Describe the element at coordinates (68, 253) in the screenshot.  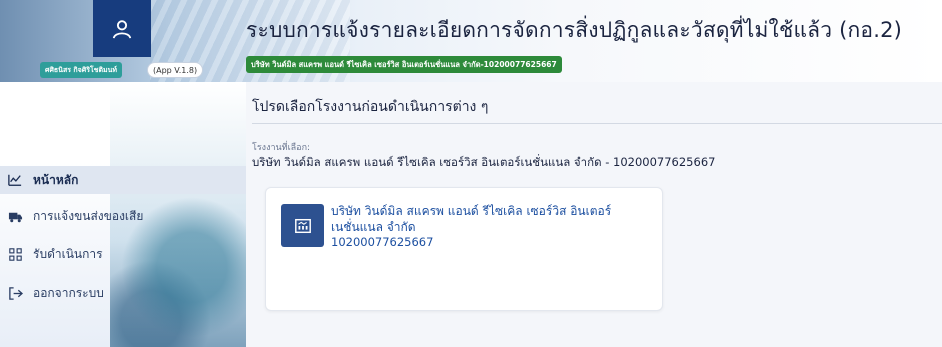
I see `sidebar-item-label: รับดำเนินการ` at that location.